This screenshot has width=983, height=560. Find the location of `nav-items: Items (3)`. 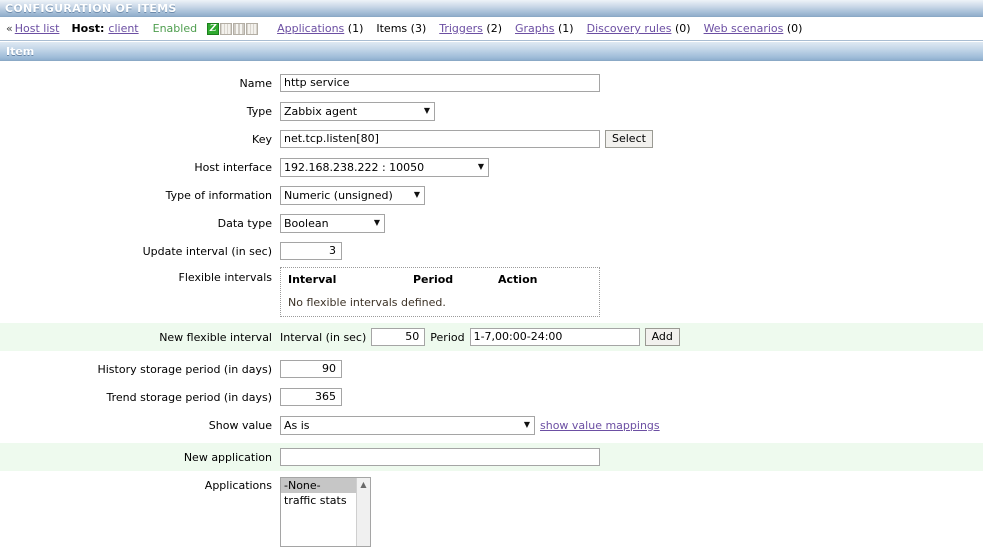

nav-items: Items (3) is located at coordinates (401, 28).